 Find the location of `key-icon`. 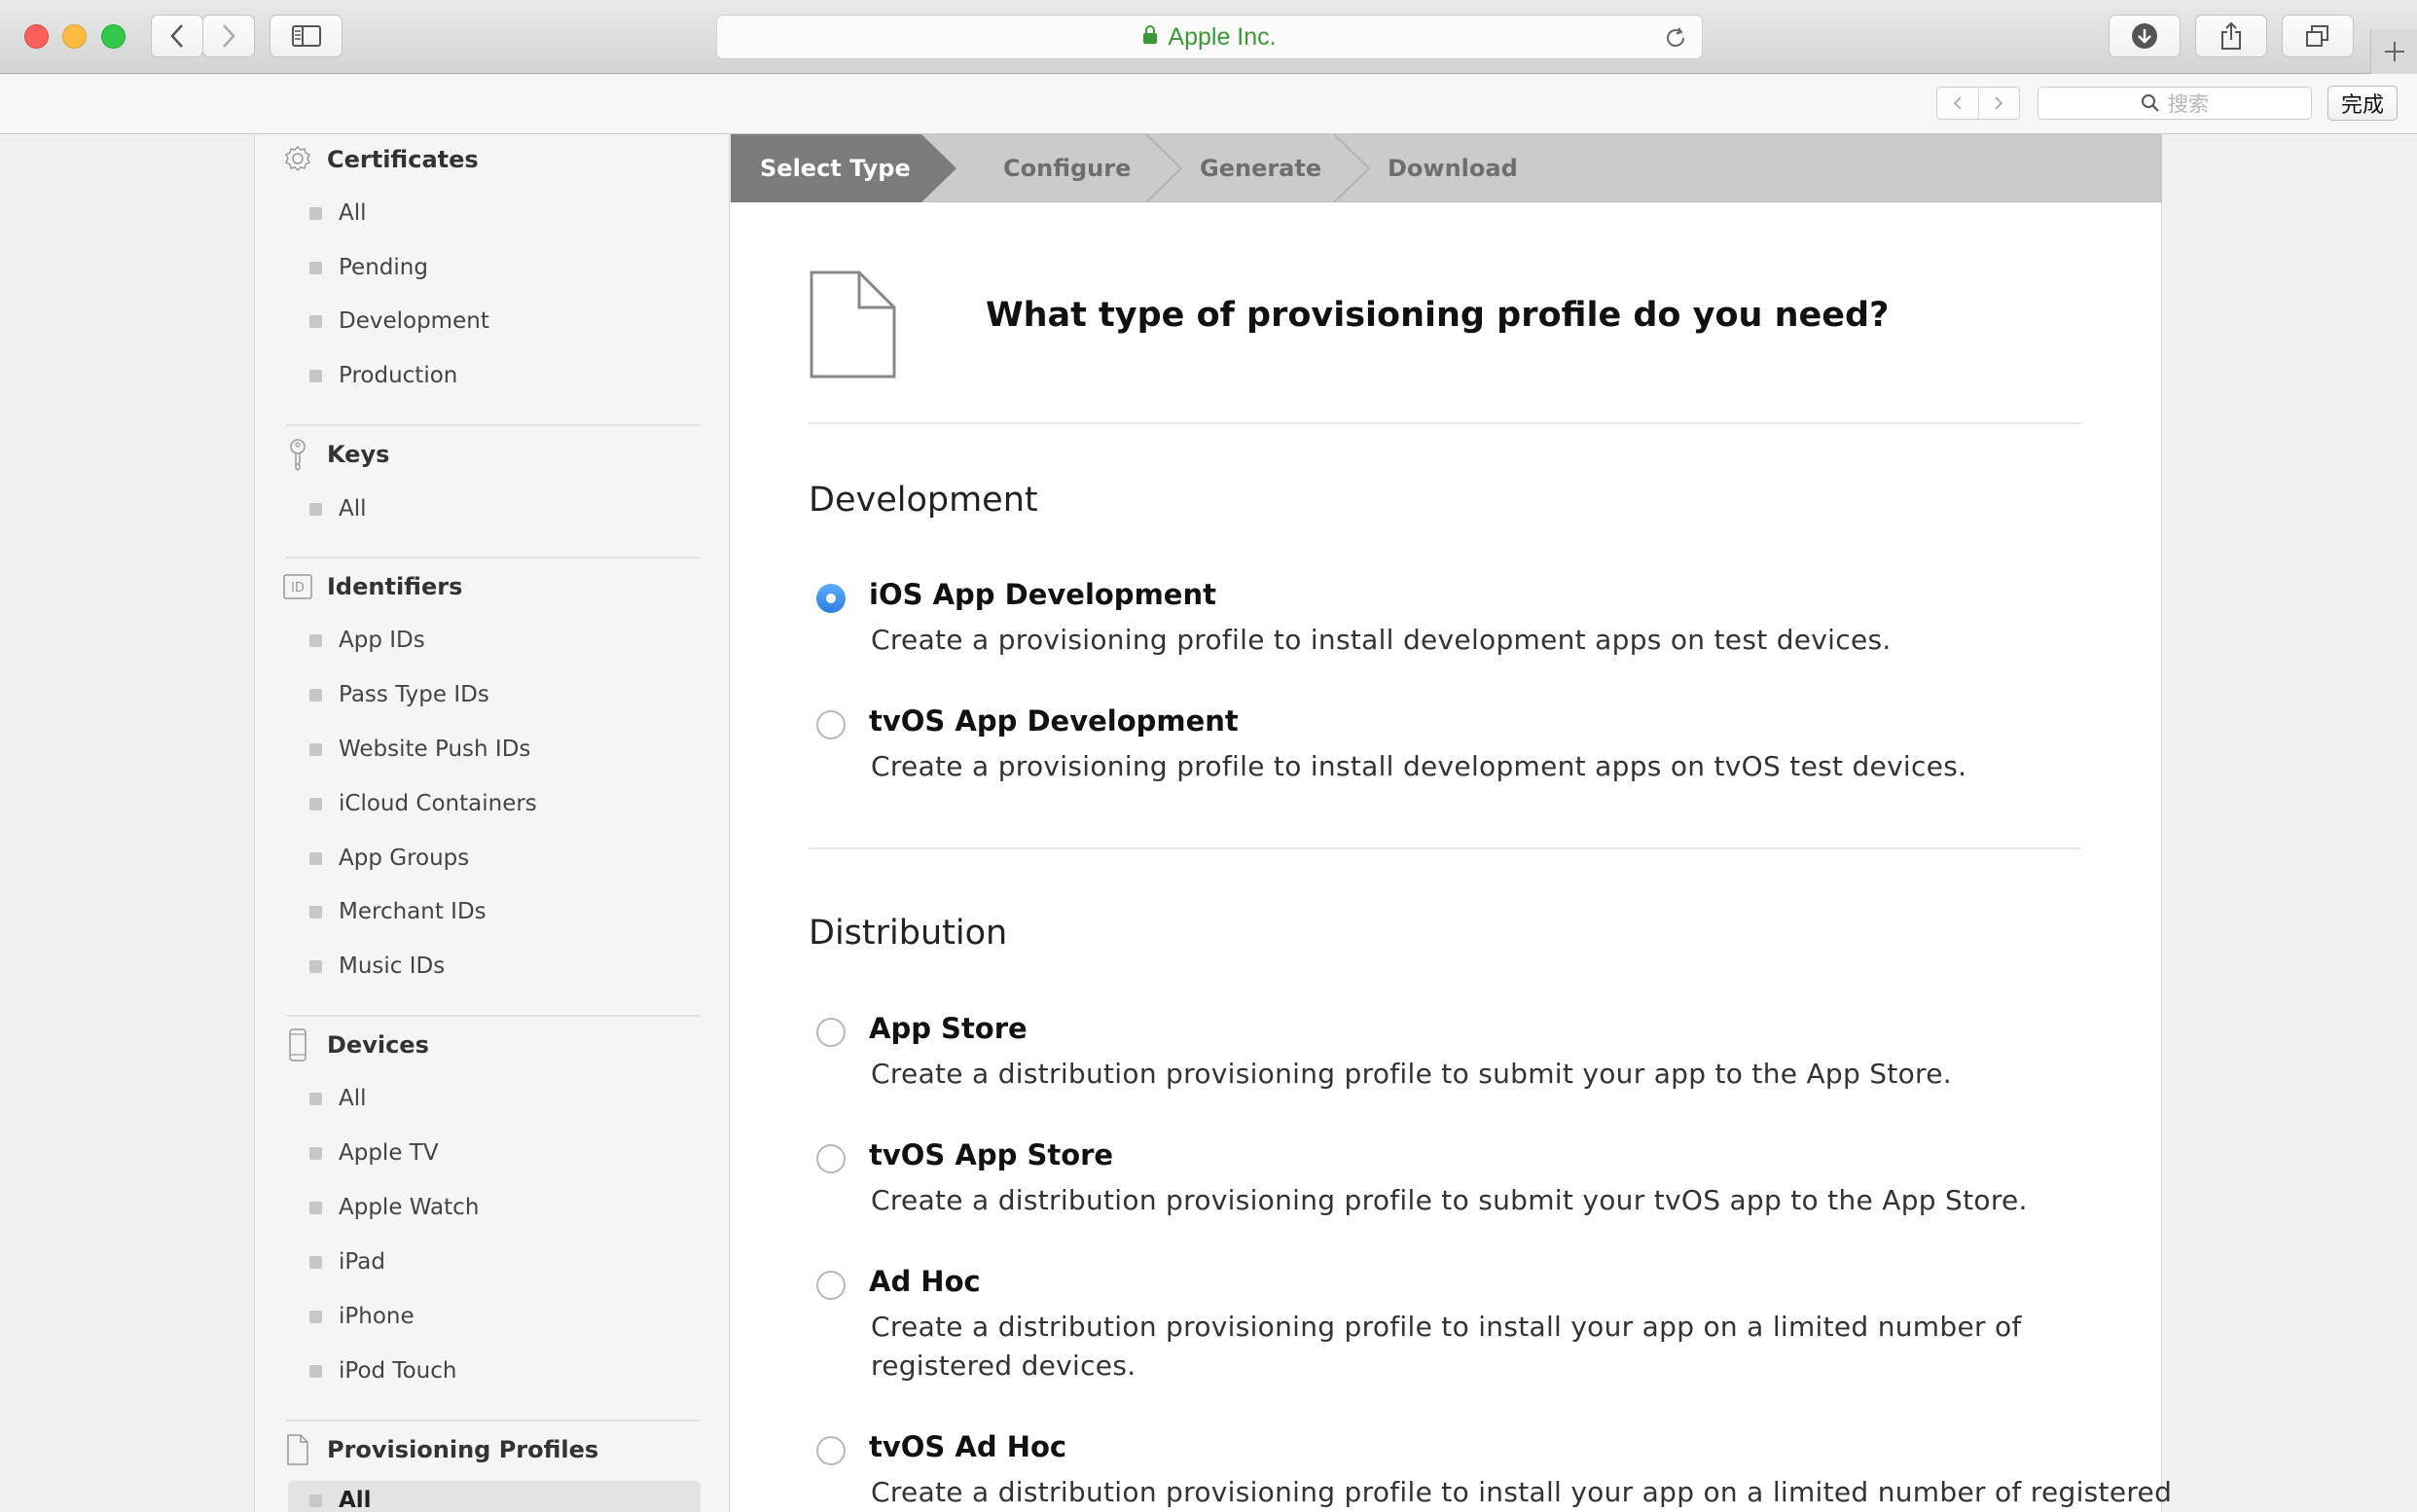

key-icon is located at coordinates (297, 454).